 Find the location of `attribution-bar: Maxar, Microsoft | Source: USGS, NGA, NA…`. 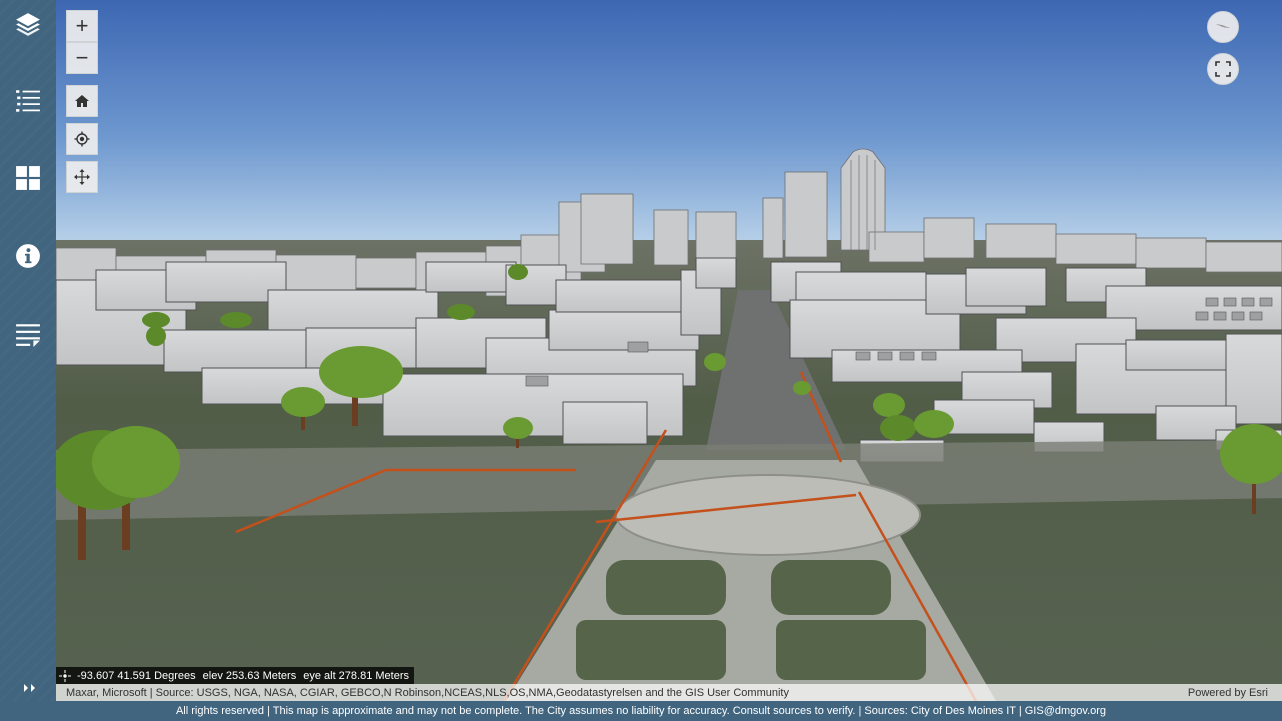

attribution-bar: Maxar, Microsoft | Source: USGS, NGA, NA… is located at coordinates (669, 692).